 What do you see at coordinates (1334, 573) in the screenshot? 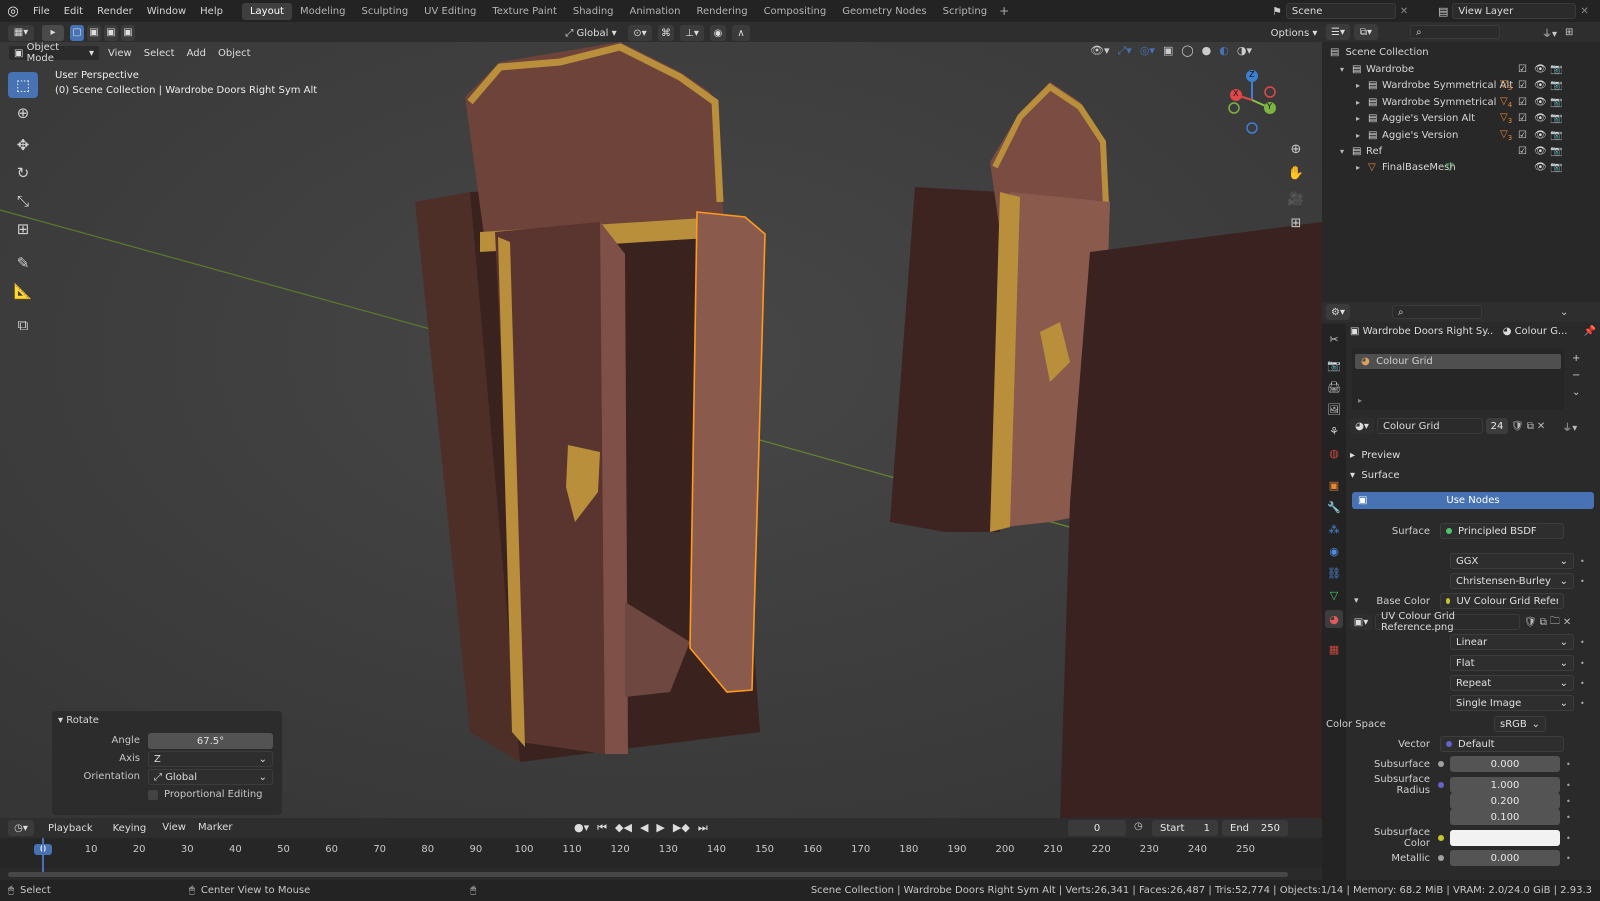
I see `constraints-tab-icon: ⛓` at bounding box center [1334, 573].